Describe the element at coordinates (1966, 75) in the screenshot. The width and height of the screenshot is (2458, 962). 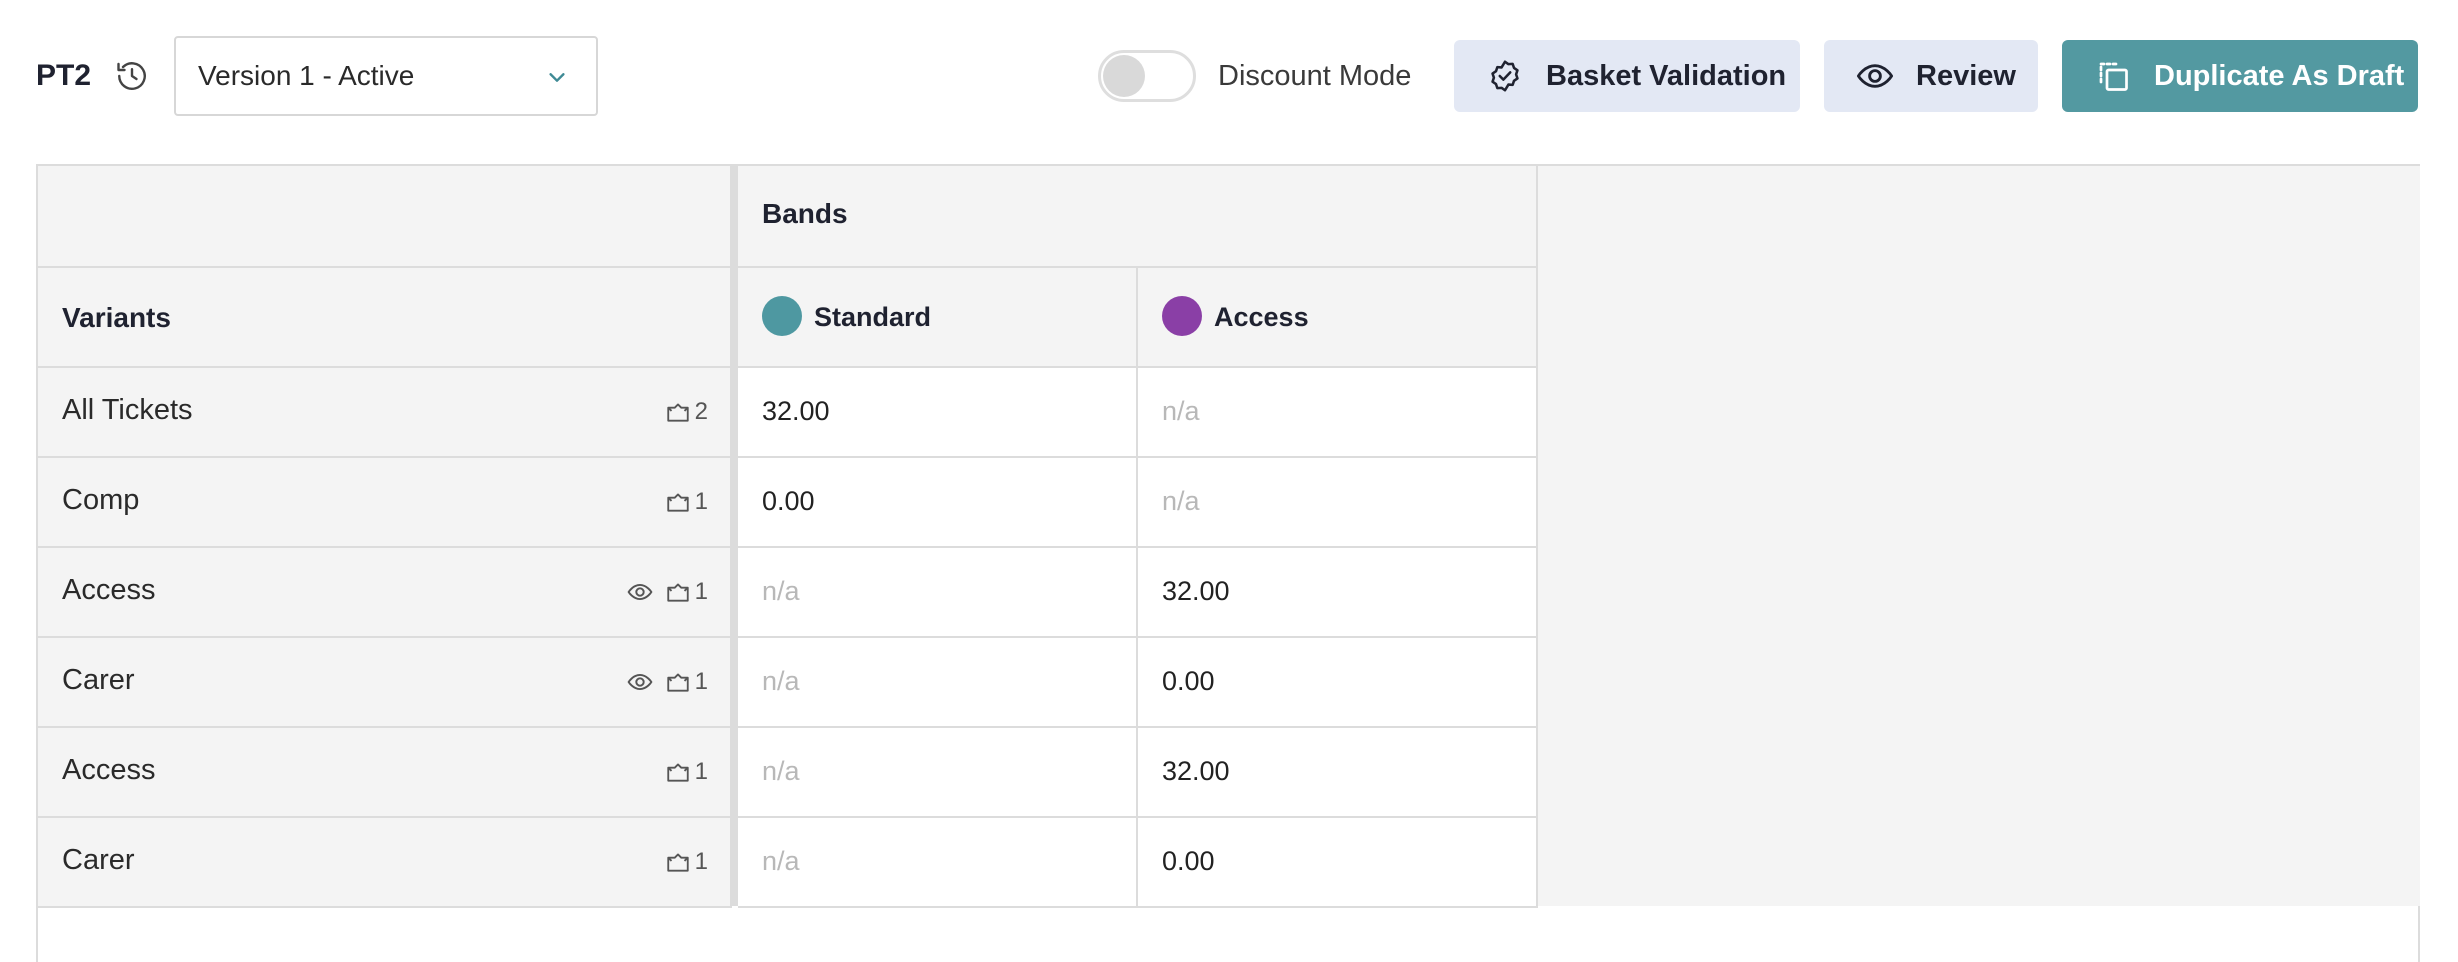
I see `review-label: Review` at that location.